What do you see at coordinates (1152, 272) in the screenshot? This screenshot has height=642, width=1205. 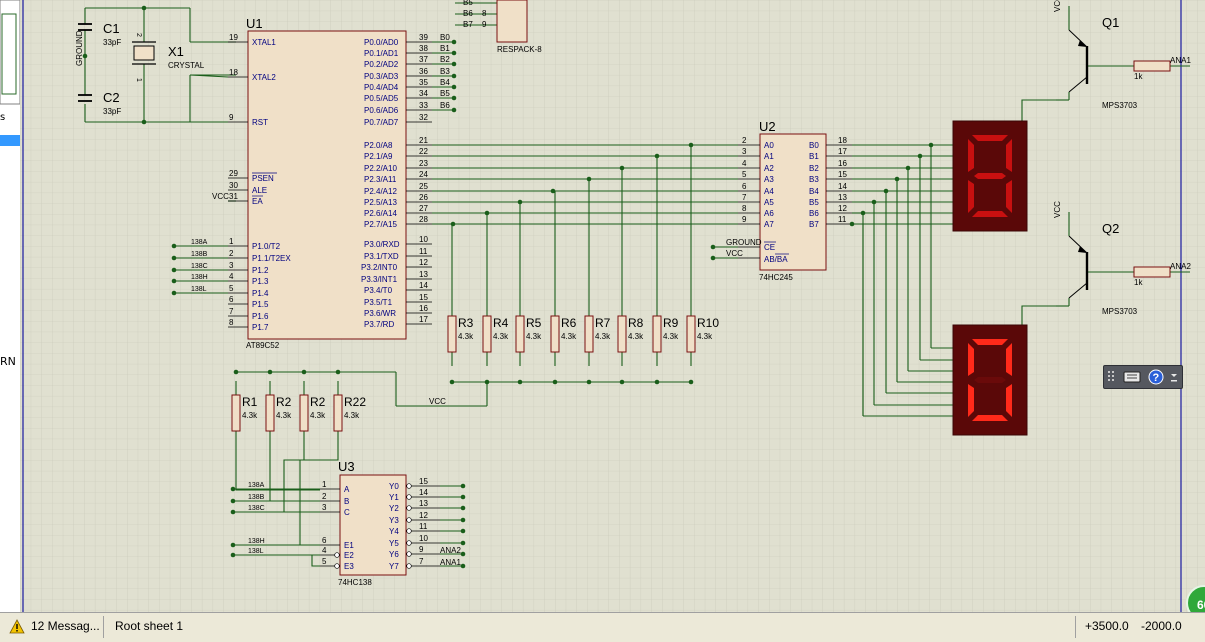 I see `q2-resistor` at bounding box center [1152, 272].